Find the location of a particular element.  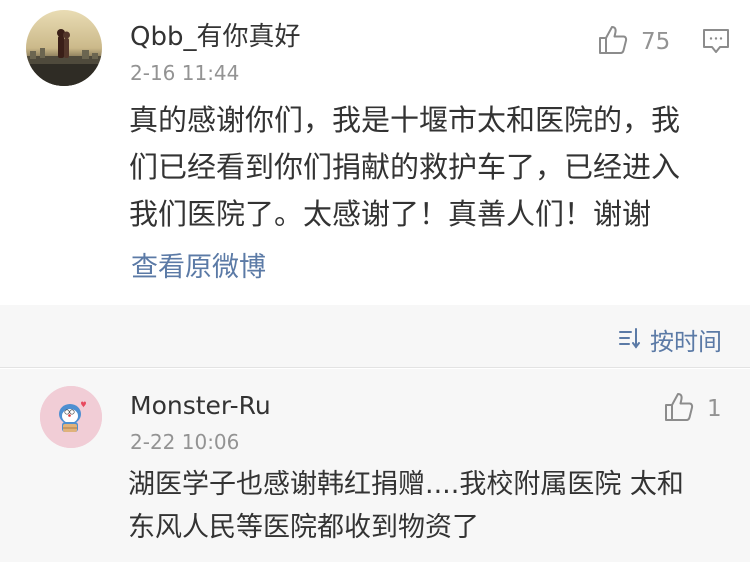

username: Qbb_有你真好 is located at coordinates (215, 34).